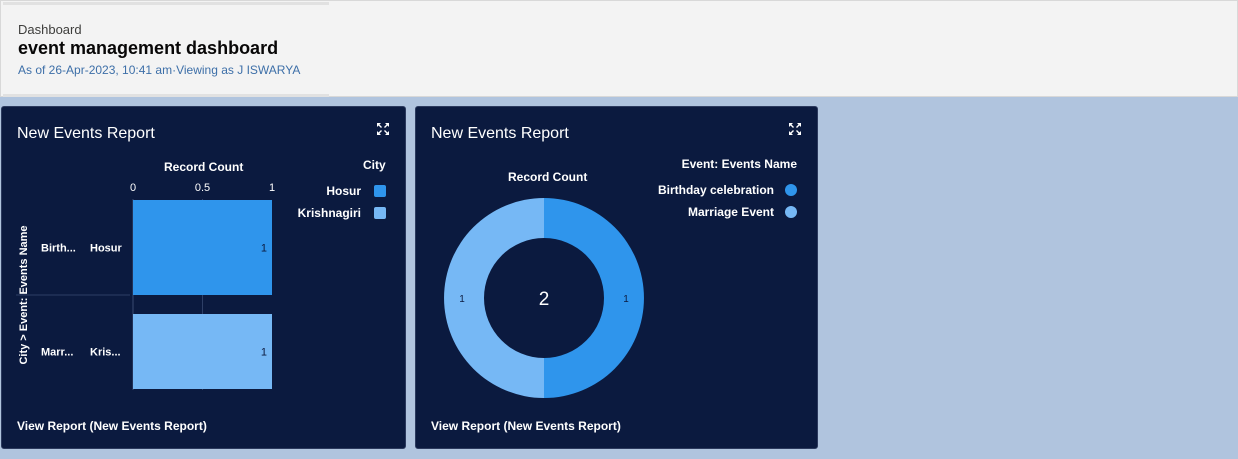  I want to click on legend-item-krishnagiri: Krishnagiri, so click(329, 213).